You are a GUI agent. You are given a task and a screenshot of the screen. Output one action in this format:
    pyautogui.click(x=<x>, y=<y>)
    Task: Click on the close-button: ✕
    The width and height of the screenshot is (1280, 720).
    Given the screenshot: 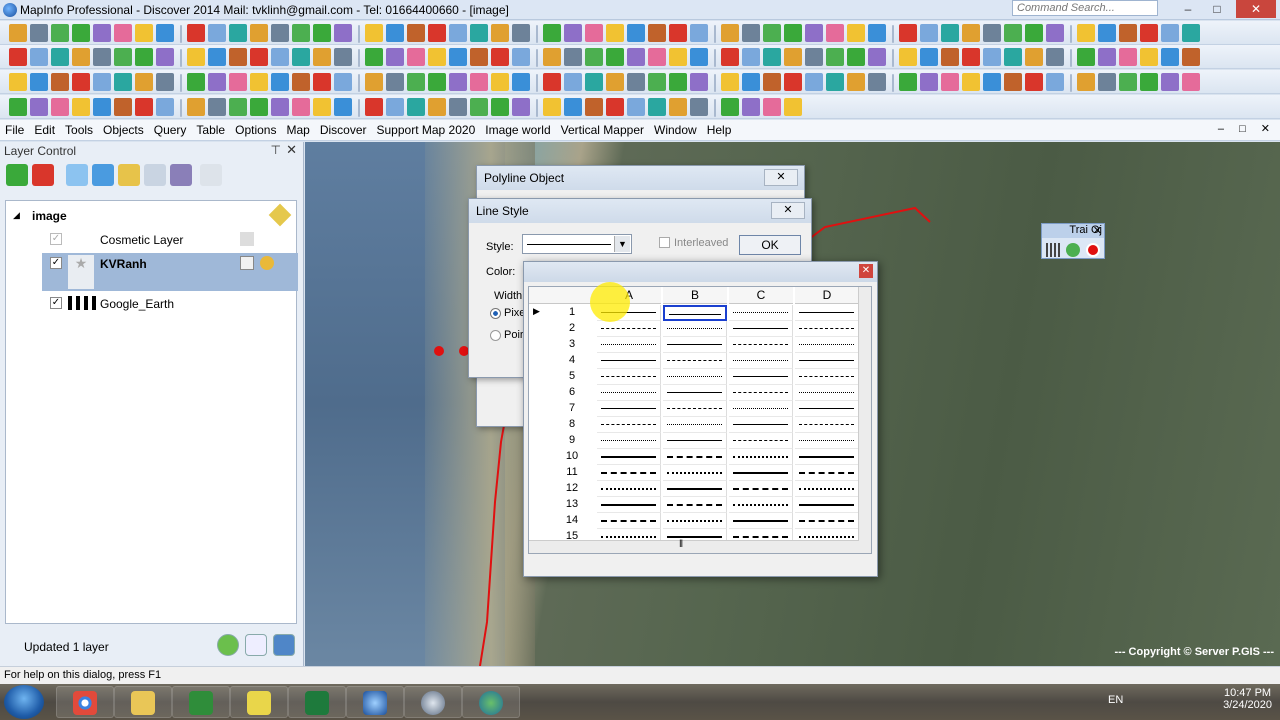 What is the action you would take?
    pyautogui.click(x=1256, y=9)
    